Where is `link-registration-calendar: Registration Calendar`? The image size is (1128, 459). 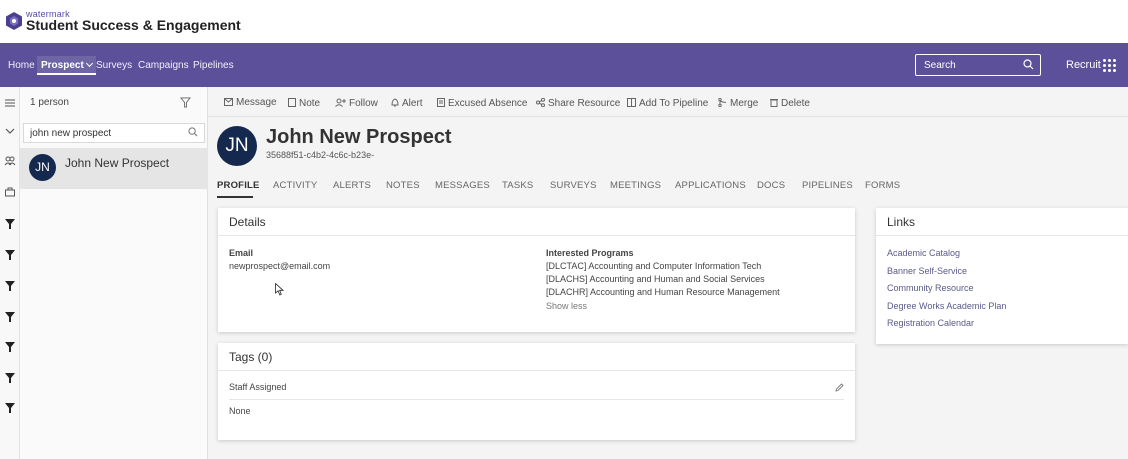
link-registration-calendar: Registration Calendar is located at coordinates (930, 323).